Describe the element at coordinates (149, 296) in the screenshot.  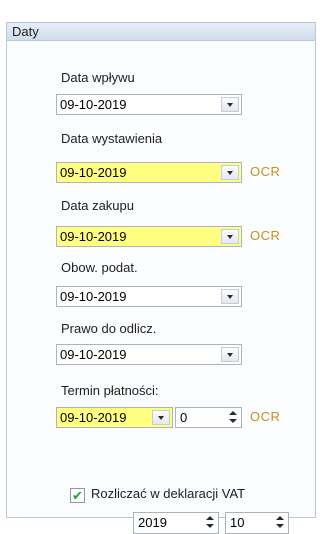
I see `date-combo-obow-podat: 09-10-2019` at that location.